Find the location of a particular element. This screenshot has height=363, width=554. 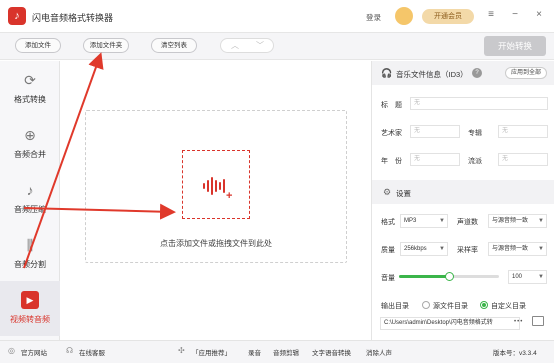

help-icon: ? is located at coordinates (477, 73).